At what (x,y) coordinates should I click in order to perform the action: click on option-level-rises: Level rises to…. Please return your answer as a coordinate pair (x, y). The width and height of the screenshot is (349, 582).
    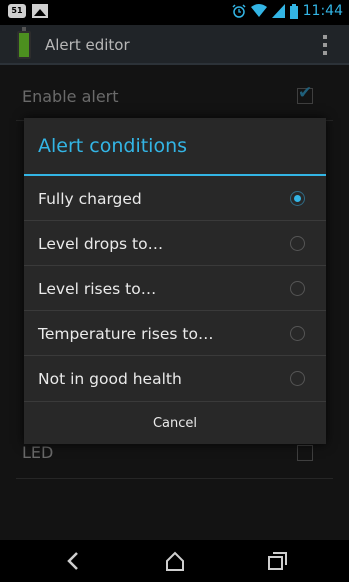
    Looking at the image, I should click on (175, 288).